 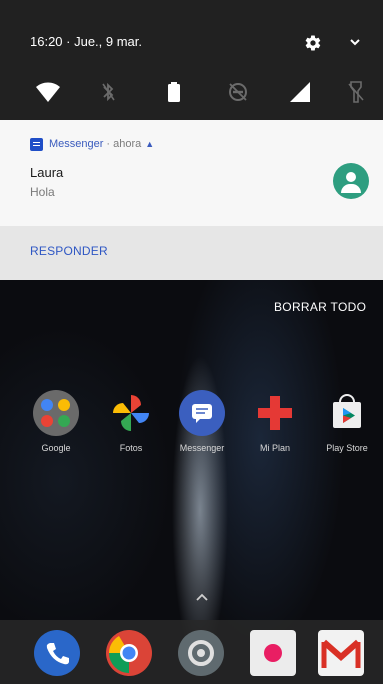 I want to click on dock, so click(x=191, y=652).